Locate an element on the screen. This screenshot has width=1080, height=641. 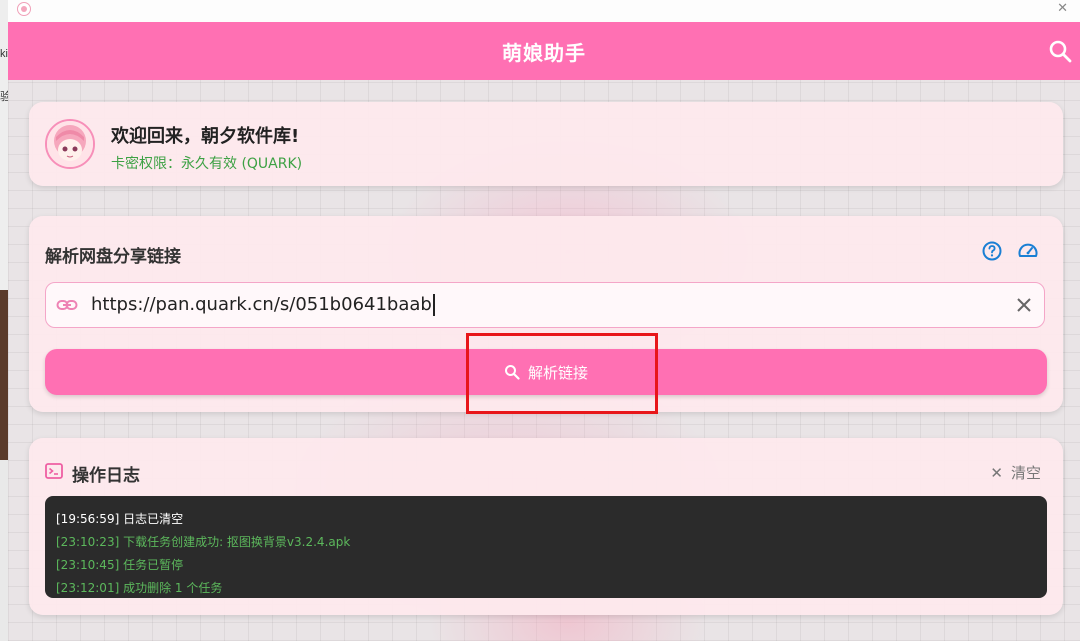
app-logo-icon is located at coordinates (24, 9).